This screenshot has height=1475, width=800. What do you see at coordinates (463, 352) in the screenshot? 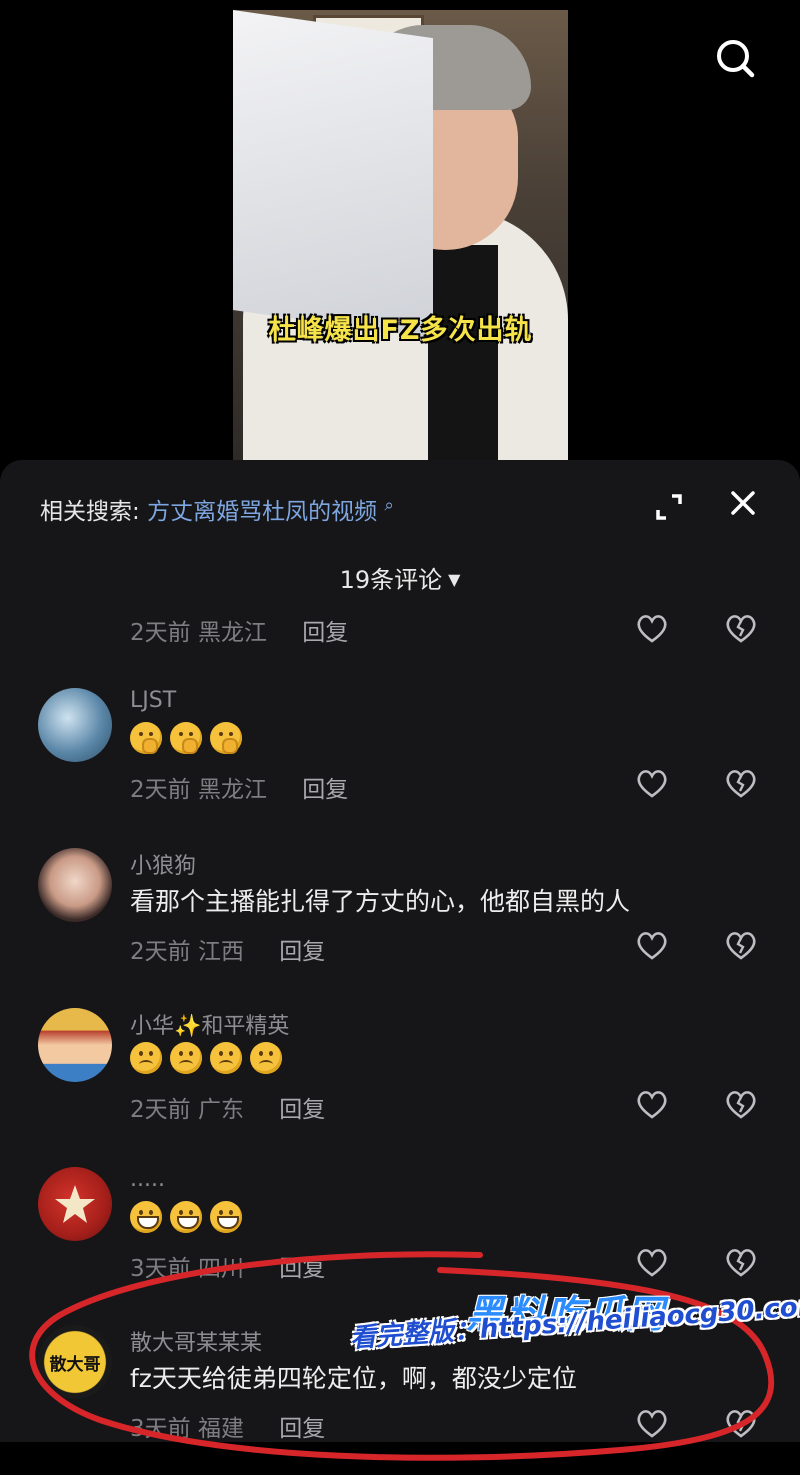
I see `presenter-shirt` at bounding box center [463, 352].